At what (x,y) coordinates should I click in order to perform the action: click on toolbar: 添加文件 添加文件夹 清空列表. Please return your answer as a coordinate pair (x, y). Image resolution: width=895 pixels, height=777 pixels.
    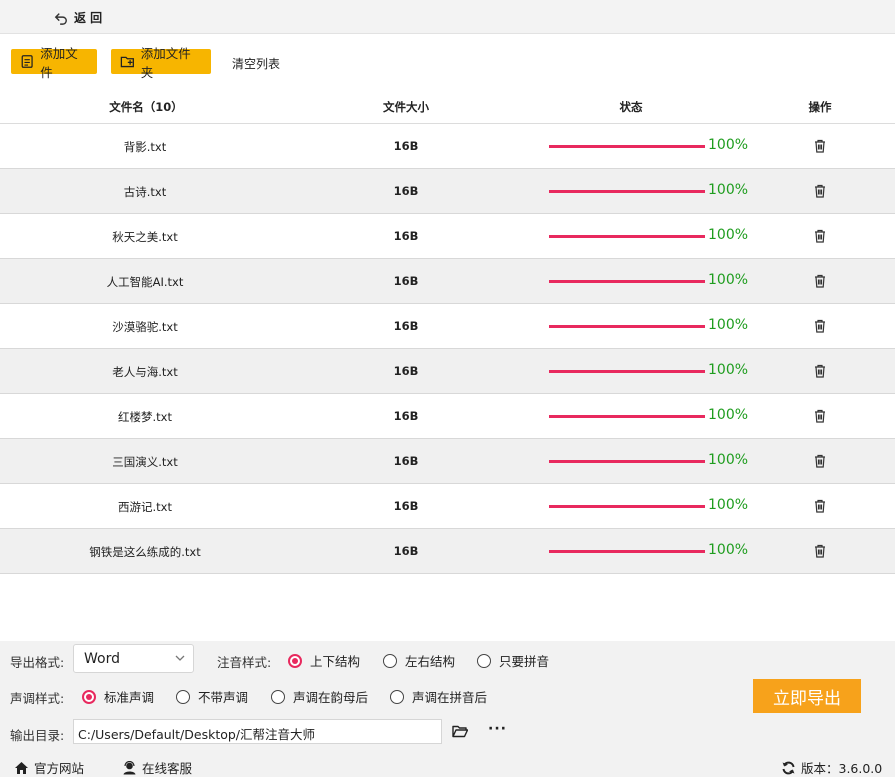
    Looking at the image, I should click on (447, 61).